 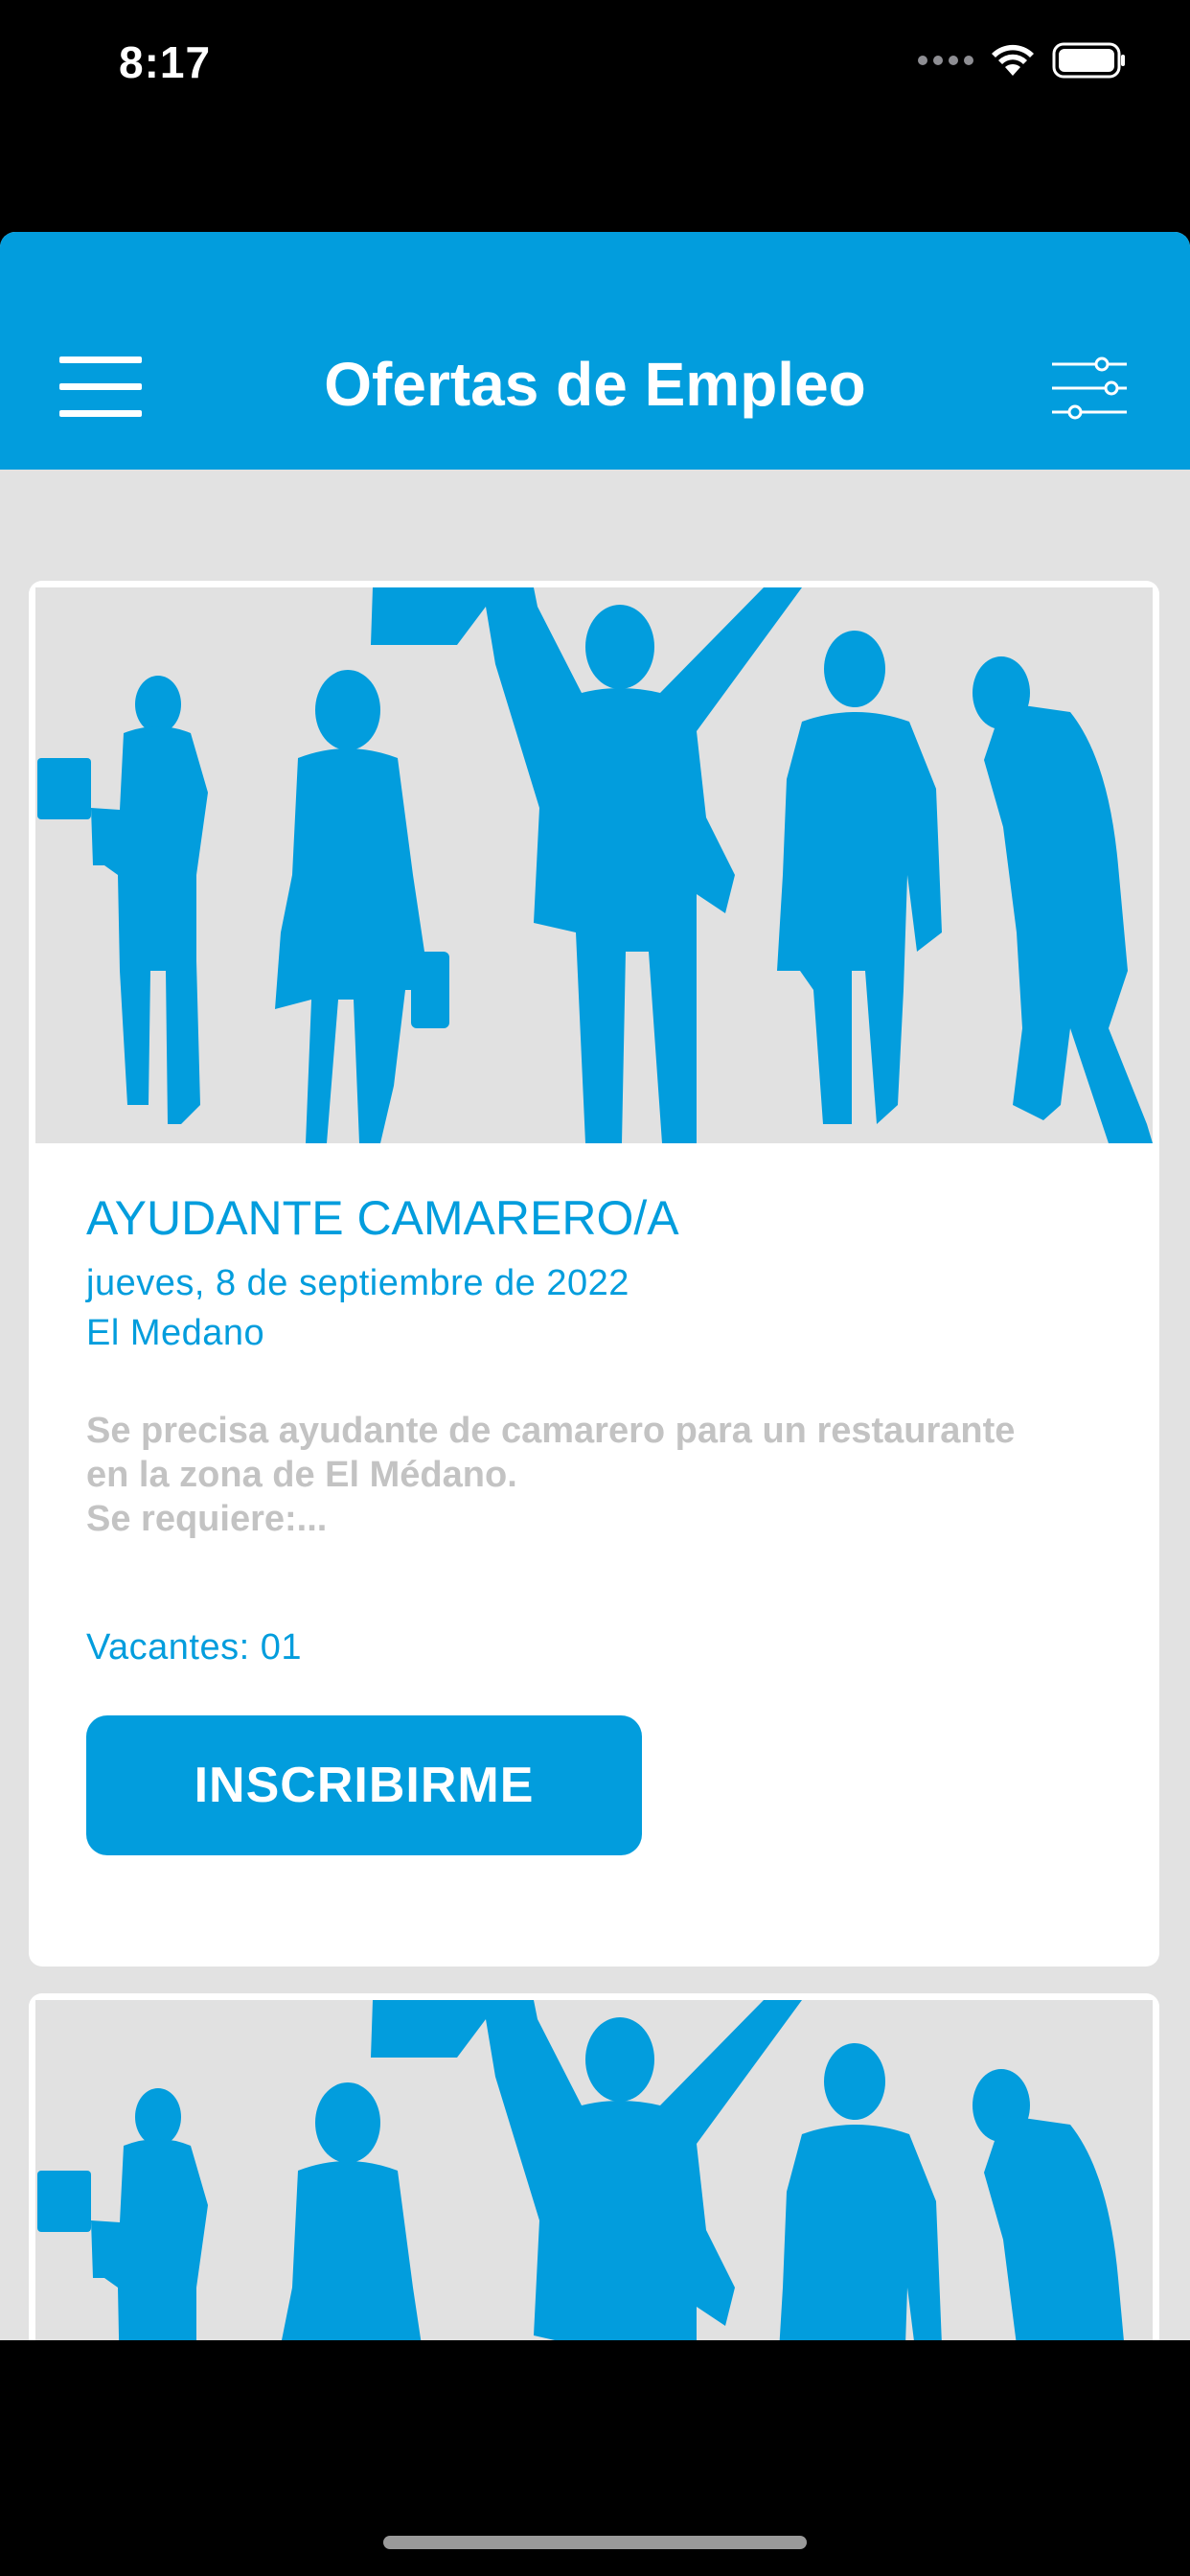 What do you see at coordinates (1090, 388) in the screenshot?
I see `filter-sliders-icon` at bounding box center [1090, 388].